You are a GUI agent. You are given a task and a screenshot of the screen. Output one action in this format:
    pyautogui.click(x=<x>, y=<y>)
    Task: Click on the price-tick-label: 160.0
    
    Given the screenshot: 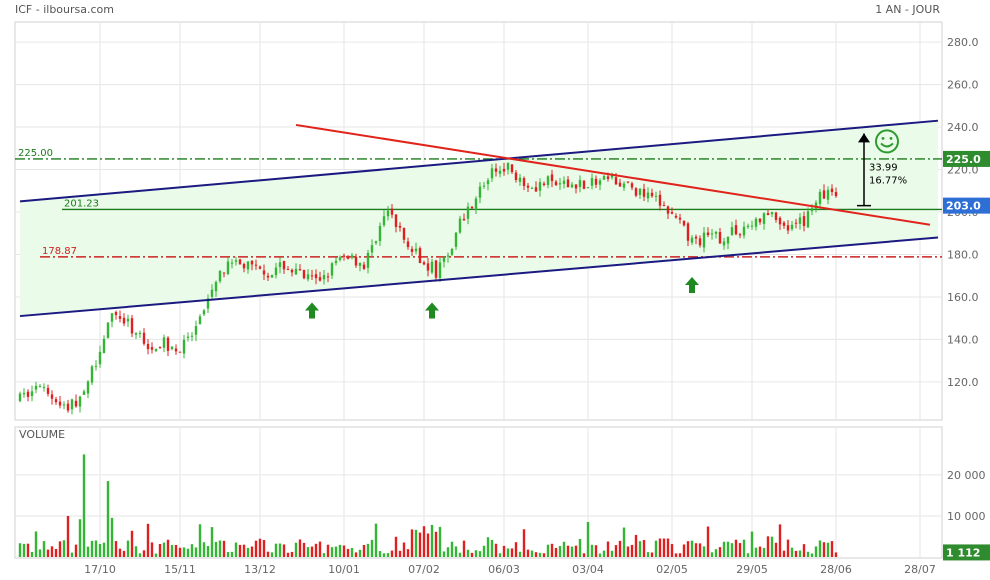 What is the action you would take?
    pyautogui.click(x=963, y=297)
    